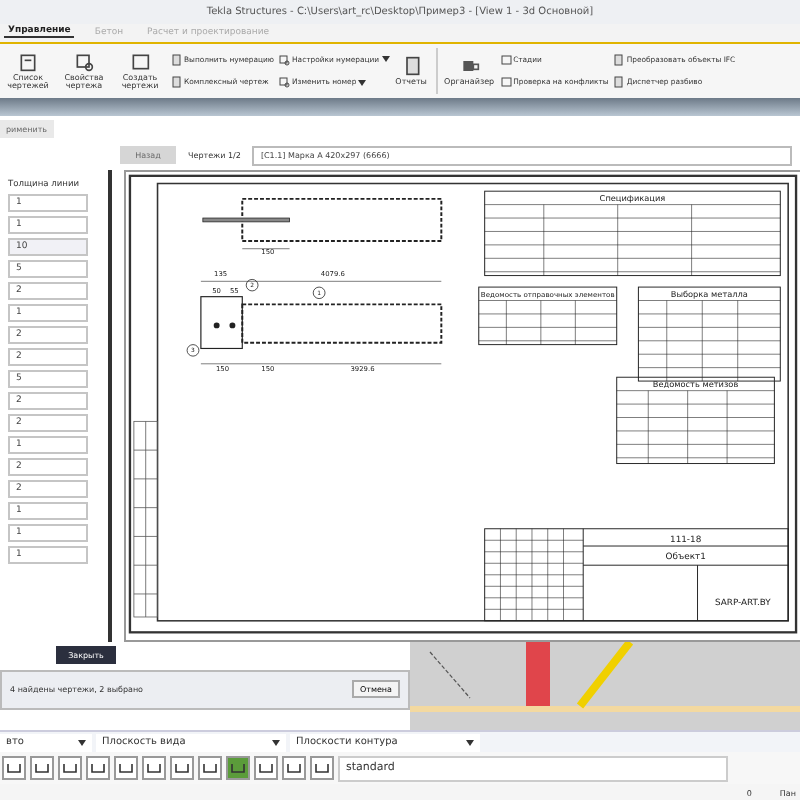 This screenshot has width=800, height=800. What do you see at coordinates (140, 61) in the screenshot?
I see `sheet-icon` at bounding box center [140, 61].